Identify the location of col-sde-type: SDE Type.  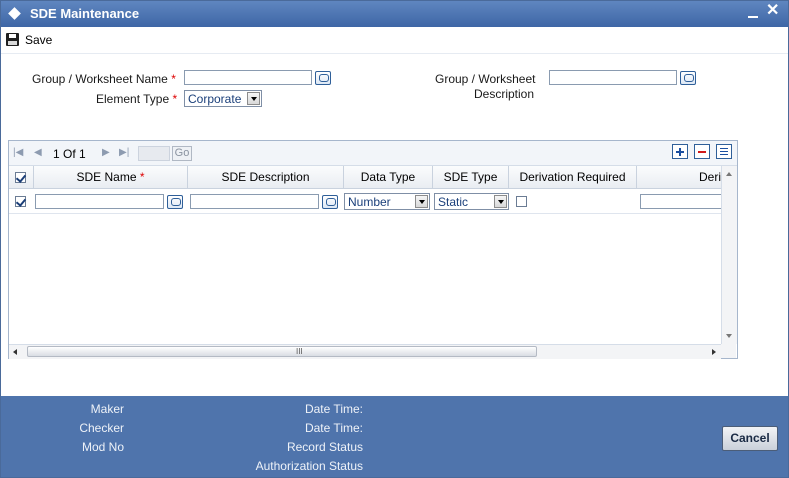
(471, 177).